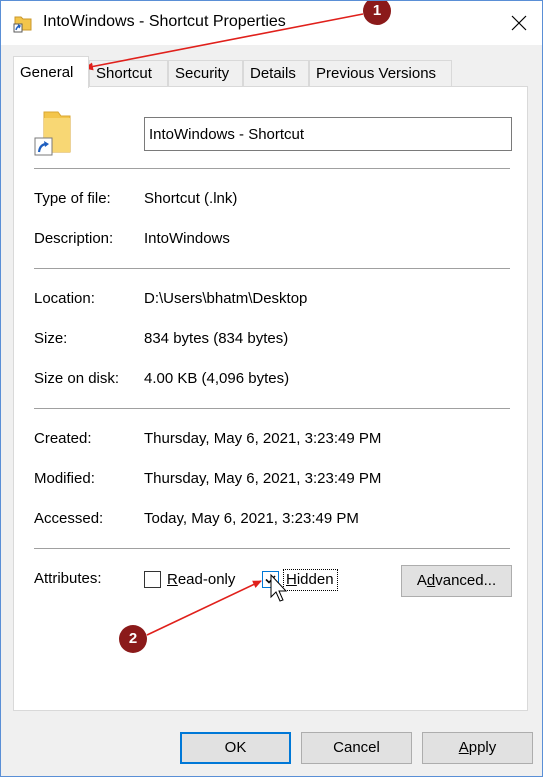 Image resolution: width=543 pixels, height=777 pixels. What do you see at coordinates (68, 578) in the screenshot?
I see `attributes-label: Attributes:` at bounding box center [68, 578].